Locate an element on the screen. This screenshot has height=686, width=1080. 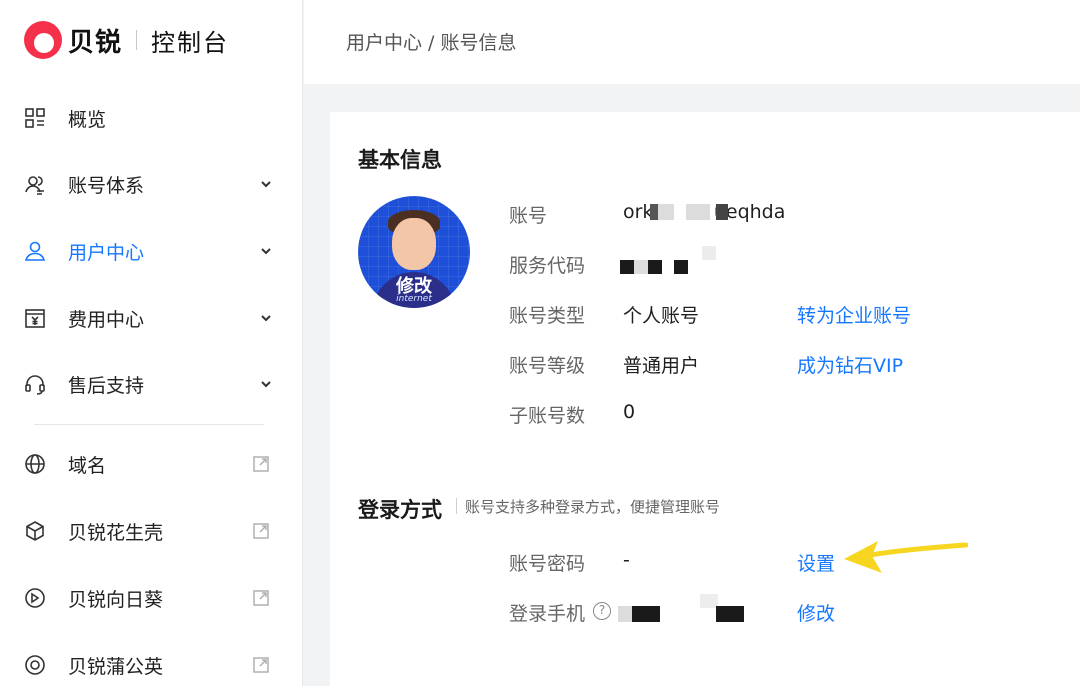
brand-separator is located at coordinates (137, 40).